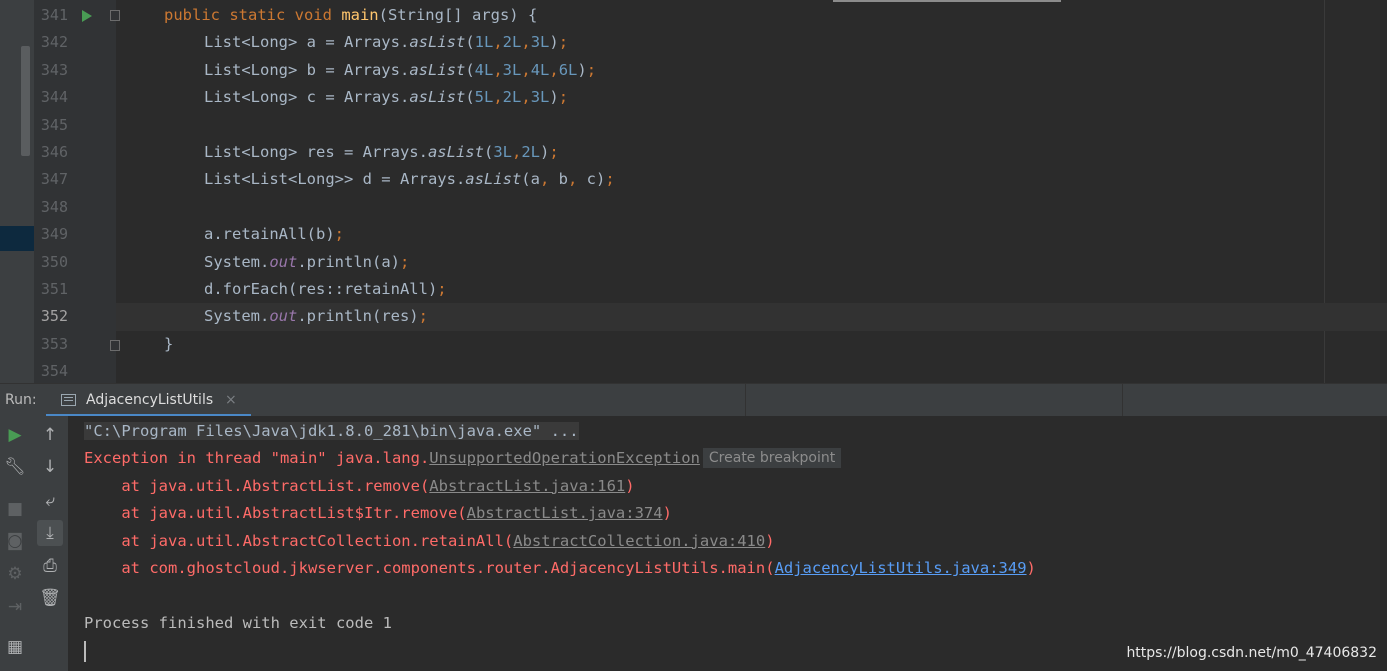 This screenshot has width=1387, height=671. I want to click on line-number: 342, so click(54, 42).